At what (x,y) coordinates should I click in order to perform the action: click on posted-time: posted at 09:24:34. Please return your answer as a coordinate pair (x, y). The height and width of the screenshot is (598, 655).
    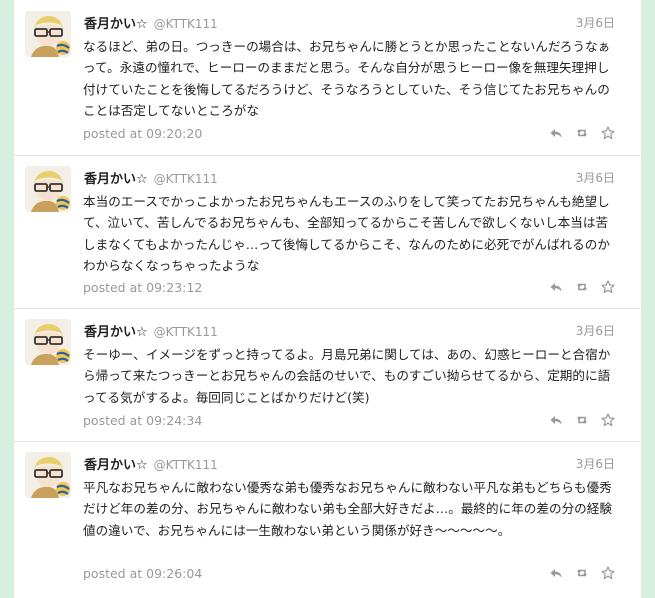
    Looking at the image, I should click on (142, 420).